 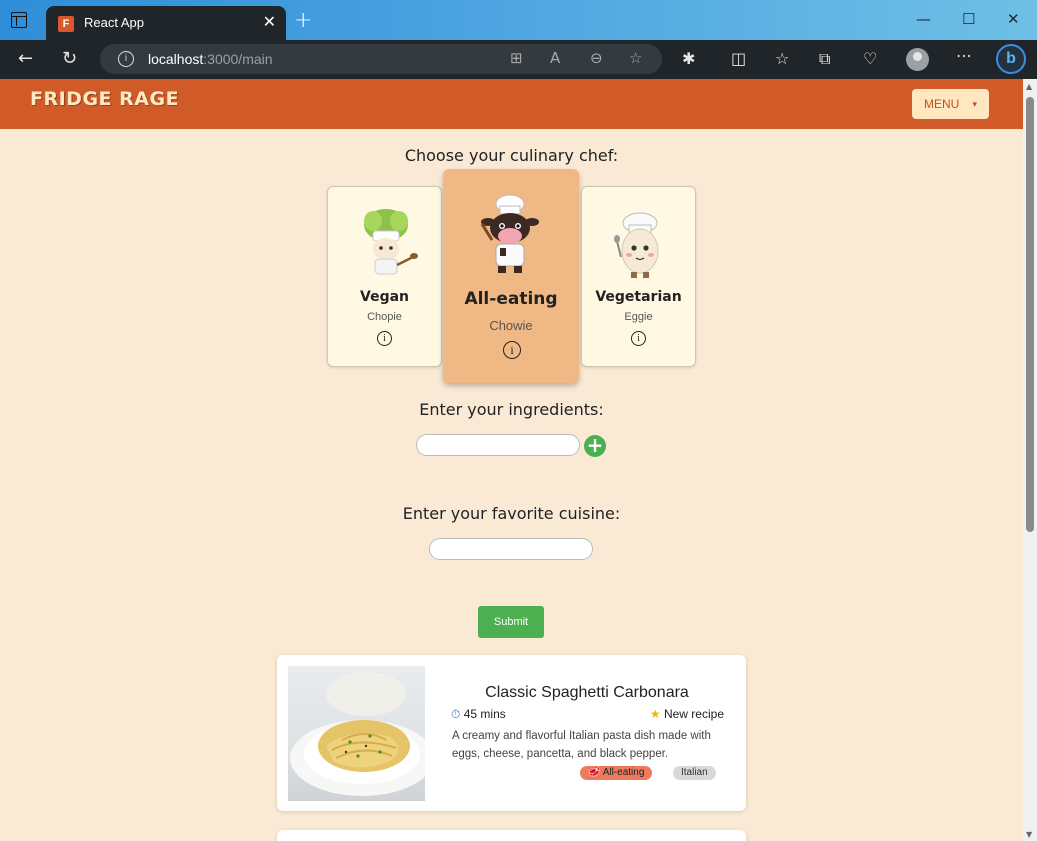 I want to click on pasta-dish-icon, so click(x=357, y=734).